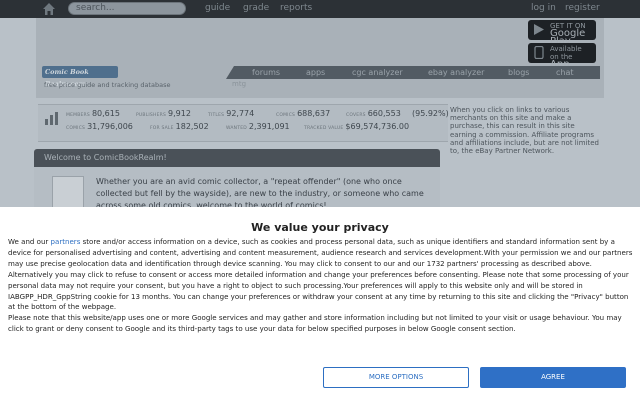  I want to click on app-store-badge: Available on the App Store, so click(562, 60).